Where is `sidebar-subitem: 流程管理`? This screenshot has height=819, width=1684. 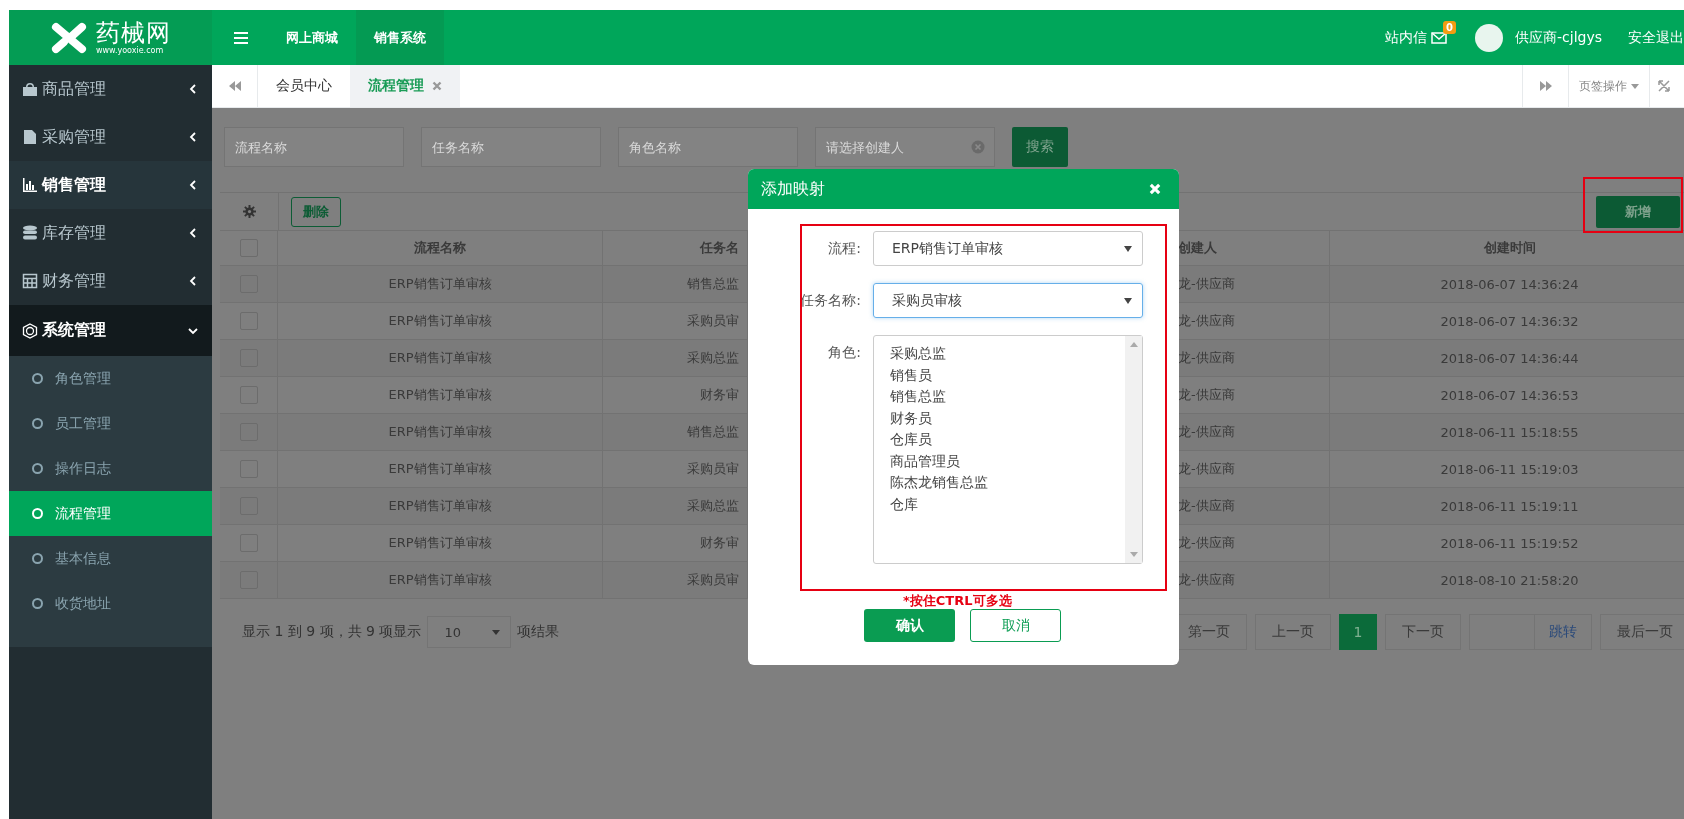
sidebar-subitem: 流程管理 is located at coordinates (110, 513).